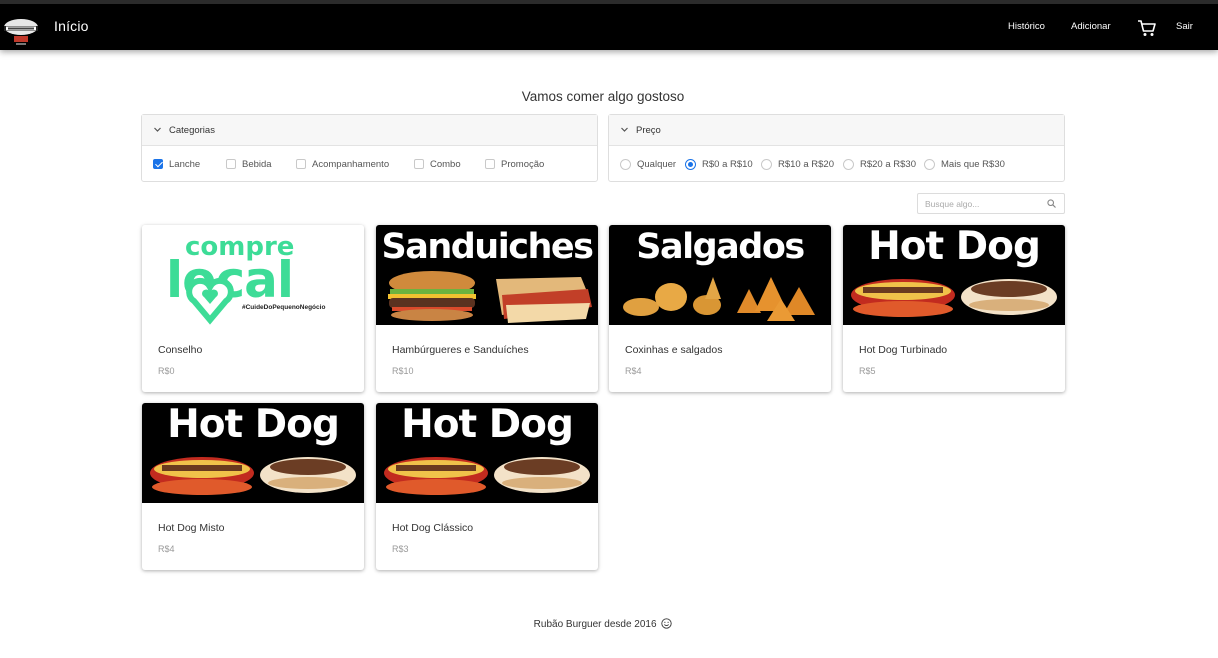 The width and height of the screenshot is (1218, 658). What do you see at coordinates (403, 371) in the screenshot?
I see `product-price: R$10` at bounding box center [403, 371].